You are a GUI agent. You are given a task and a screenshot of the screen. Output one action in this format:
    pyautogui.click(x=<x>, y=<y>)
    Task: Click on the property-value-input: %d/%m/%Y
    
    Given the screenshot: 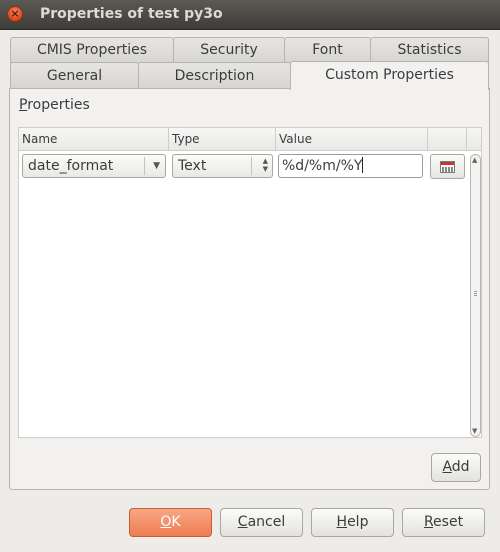 What is the action you would take?
    pyautogui.click(x=350, y=166)
    